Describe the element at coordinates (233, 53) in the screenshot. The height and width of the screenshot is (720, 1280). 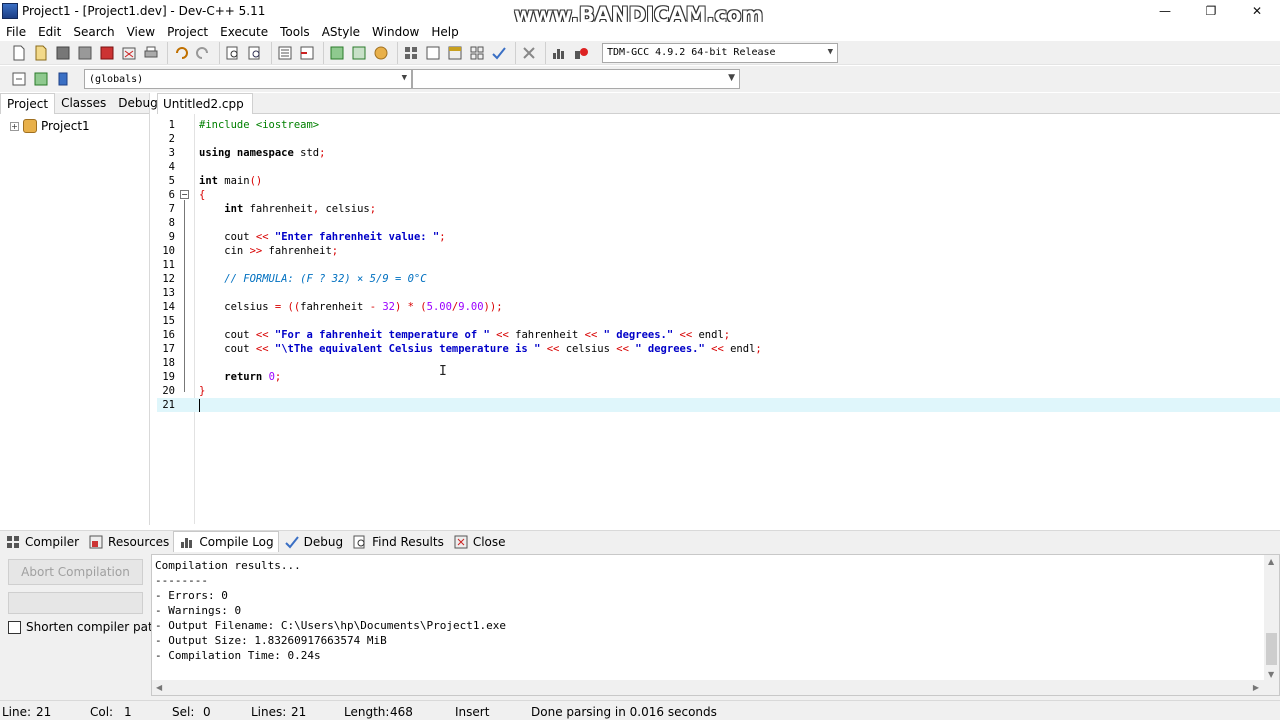
I see `find-icon` at that location.